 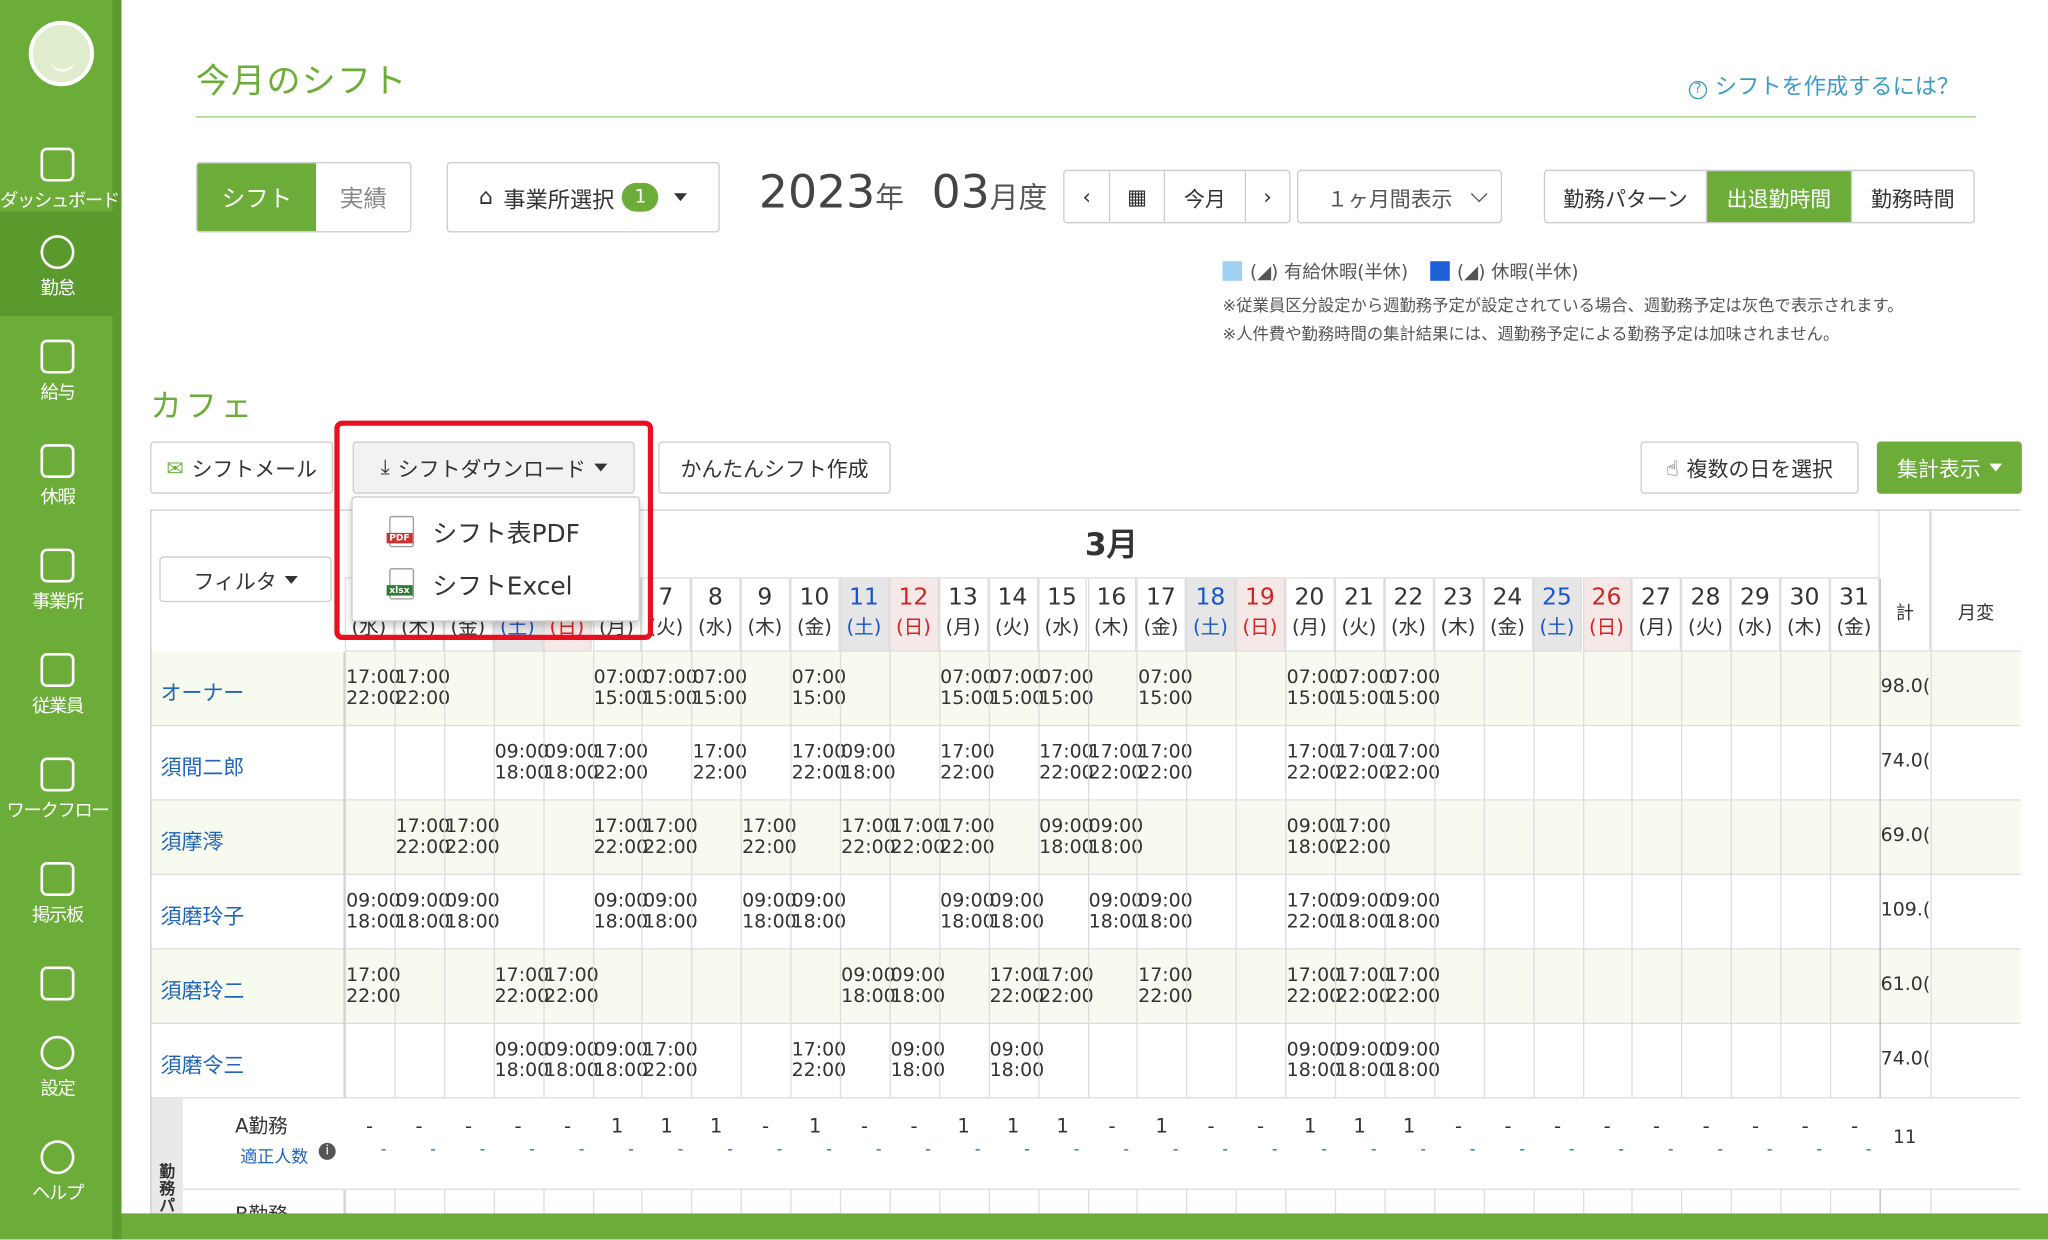 What do you see at coordinates (203, 988) in the screenshot?
I see `employee-name-link: 須磨玲二` at bounding box center [203, 988].